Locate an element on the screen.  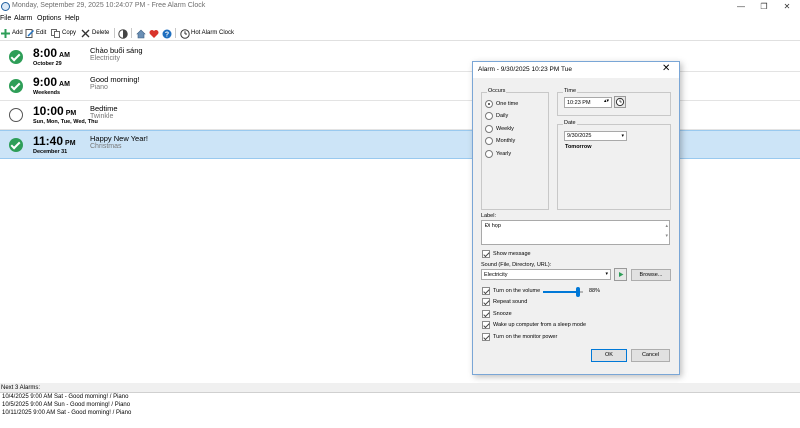
alarm-label: Good morning! is located at coordinates (115, 79).